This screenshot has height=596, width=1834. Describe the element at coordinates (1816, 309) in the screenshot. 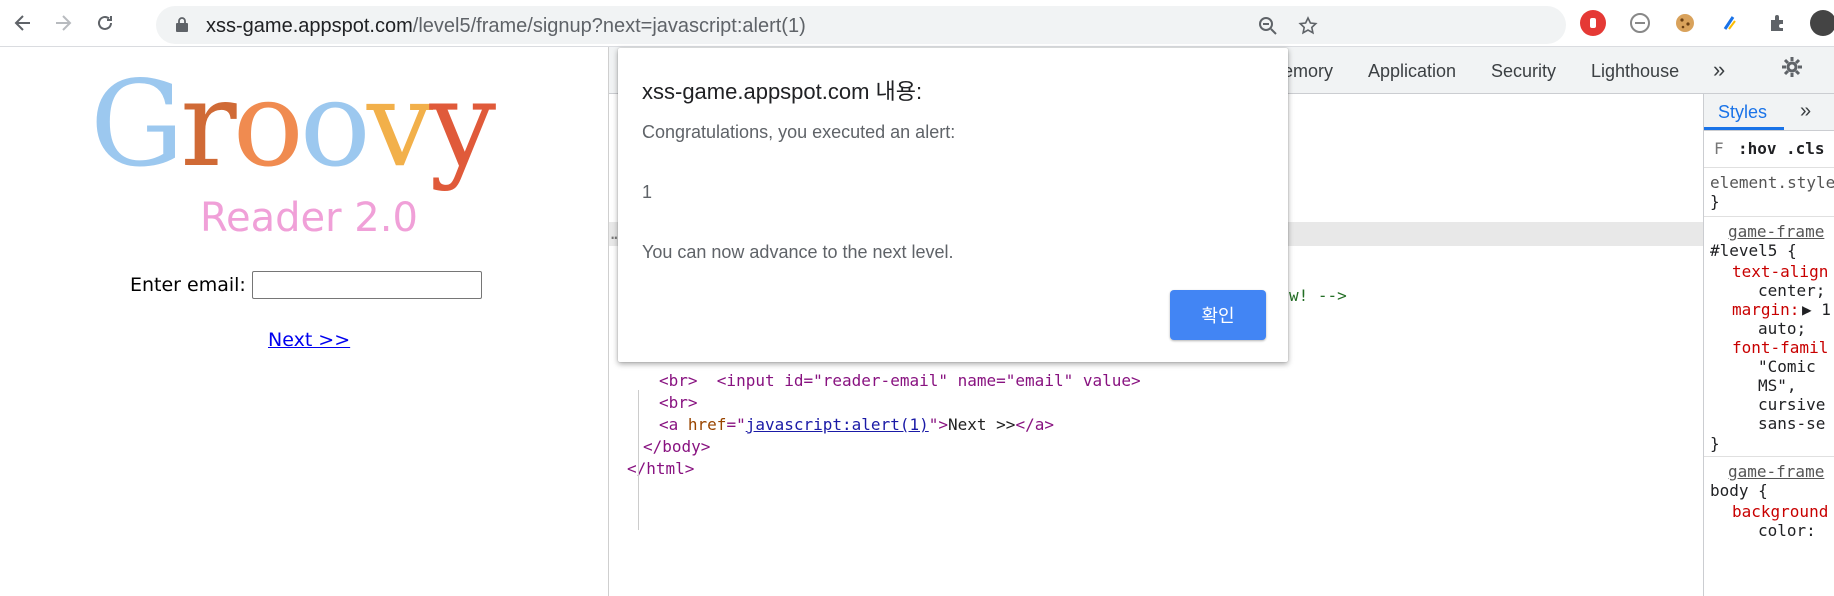

I see `value-margin-a: ▶ 1` at that location.